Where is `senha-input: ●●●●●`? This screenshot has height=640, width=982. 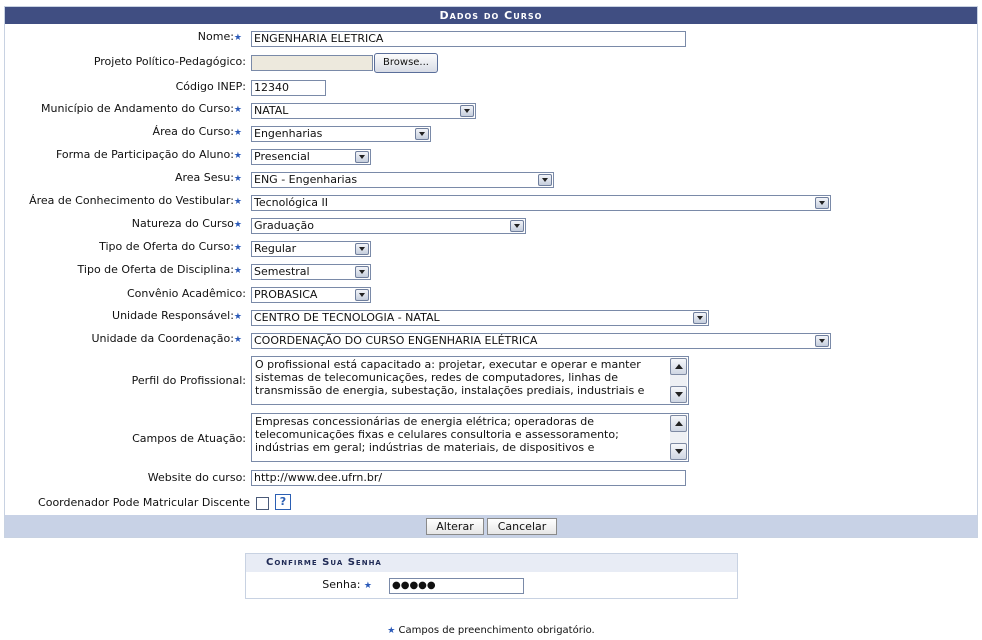
senha-input: ●●●●● is located at coordinates (456, 586).